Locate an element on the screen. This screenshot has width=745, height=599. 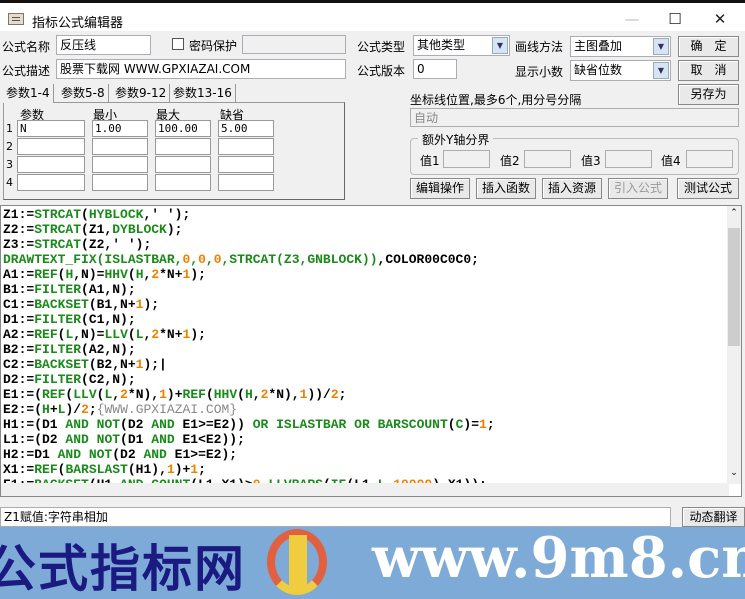
code-token: L is located at coordinates (139, 334).